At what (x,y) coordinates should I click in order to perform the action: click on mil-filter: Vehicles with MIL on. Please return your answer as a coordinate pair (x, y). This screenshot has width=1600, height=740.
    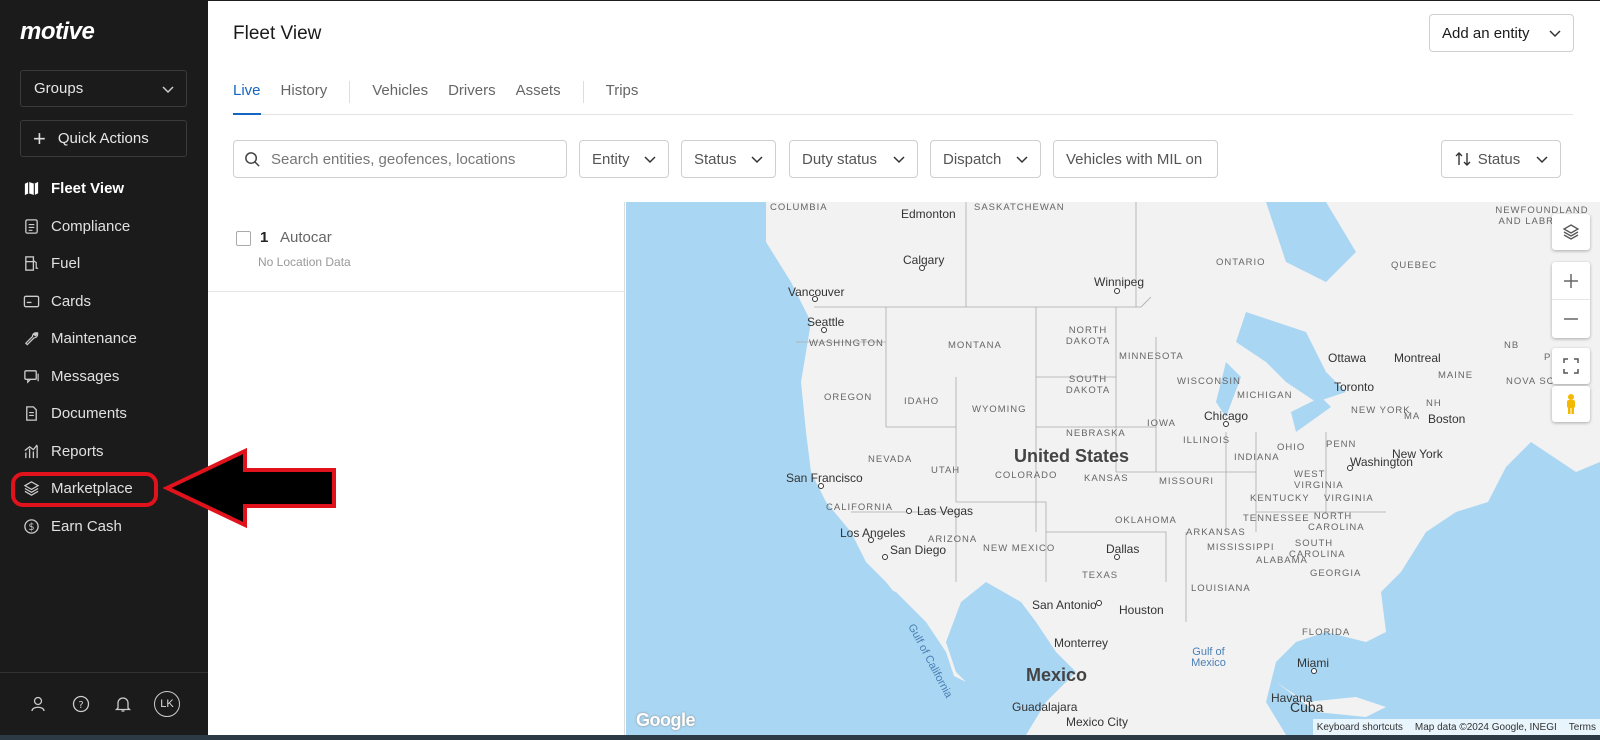
    Looking at the image, I should click on (1135, 159).